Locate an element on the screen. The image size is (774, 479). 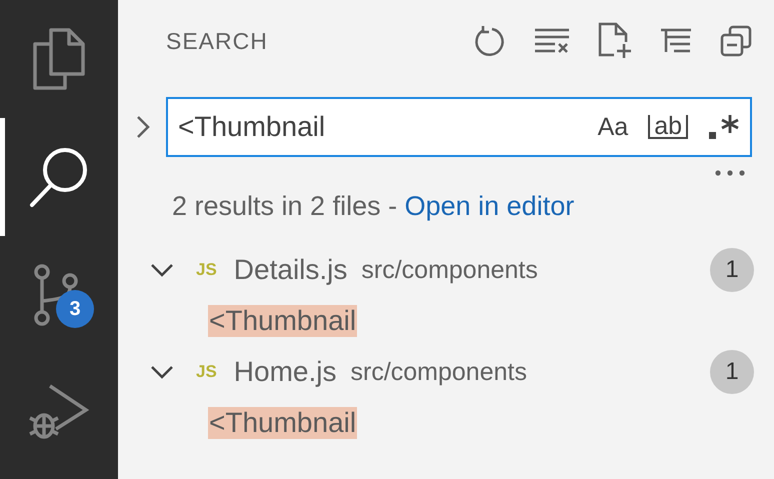
search-icon is located at coordinates (59, 177).